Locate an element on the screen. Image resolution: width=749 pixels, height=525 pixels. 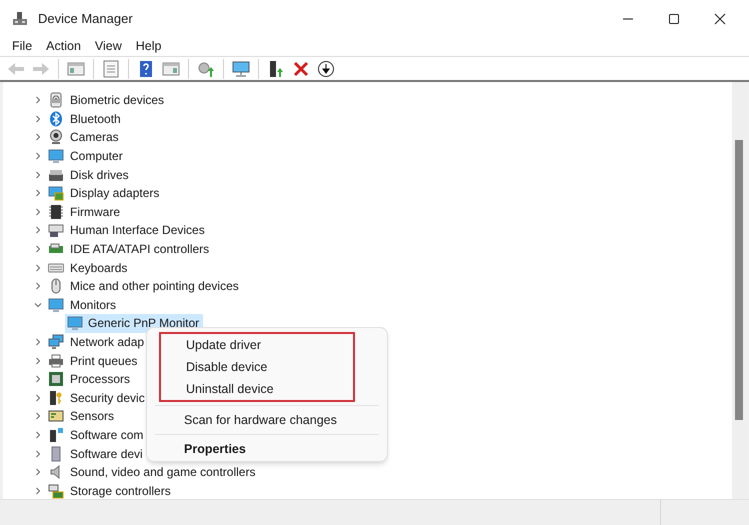
tree-item: Biometric devices is located at coordinates (117, 100).